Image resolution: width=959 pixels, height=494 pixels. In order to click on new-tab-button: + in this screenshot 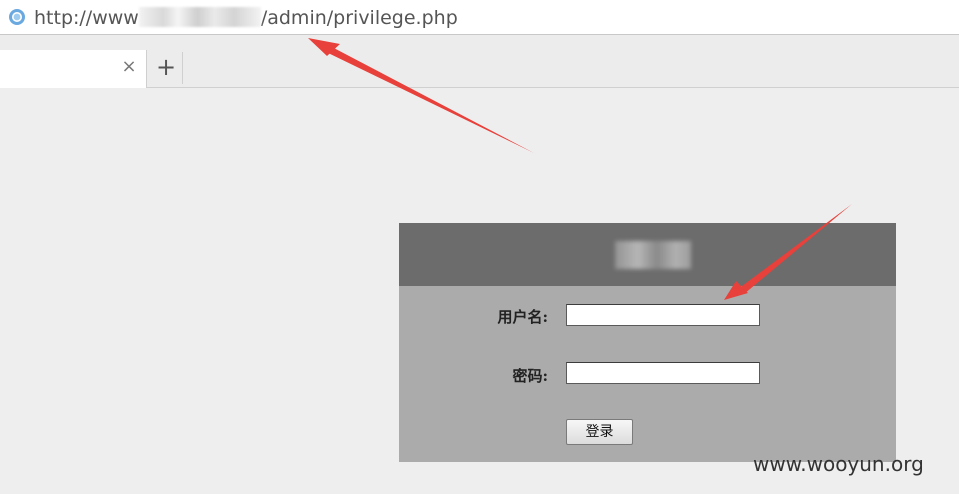, I will do `click(166, 68)`.